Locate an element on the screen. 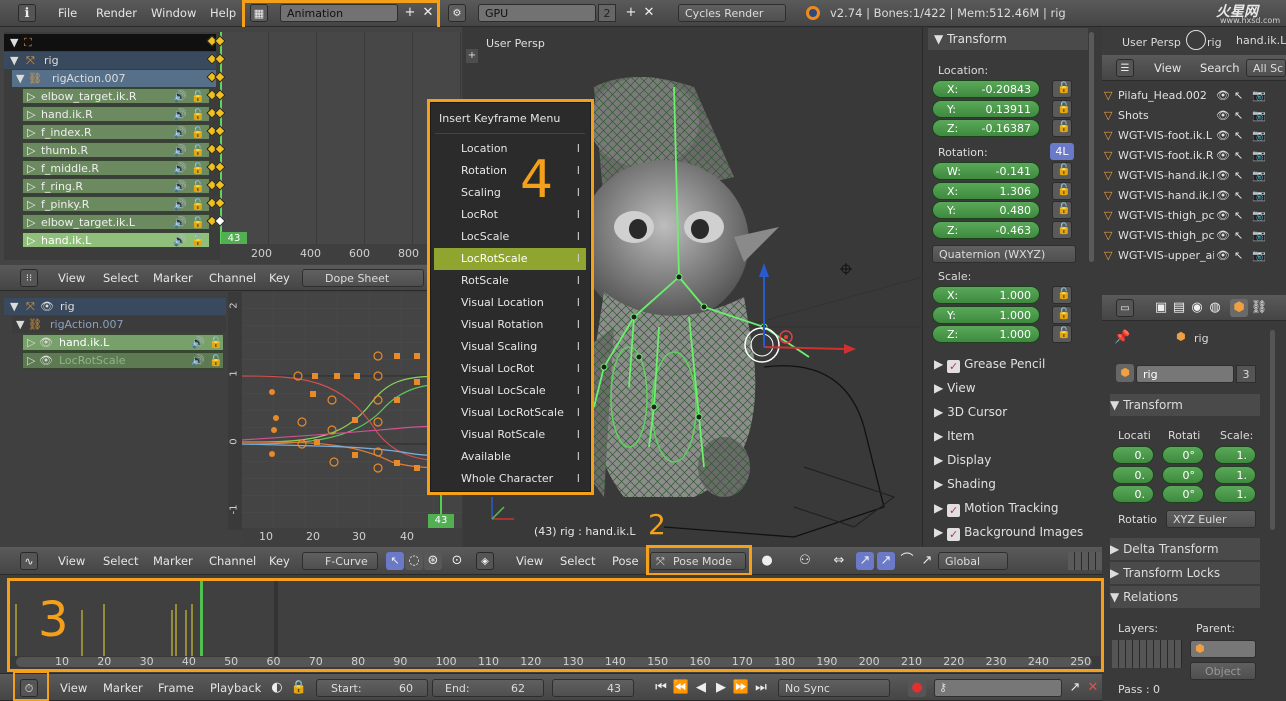 Image resolution: width=1286 pixels, height=701 pixels. scale-icon: ⌒ is located at coordinates (907, 561).